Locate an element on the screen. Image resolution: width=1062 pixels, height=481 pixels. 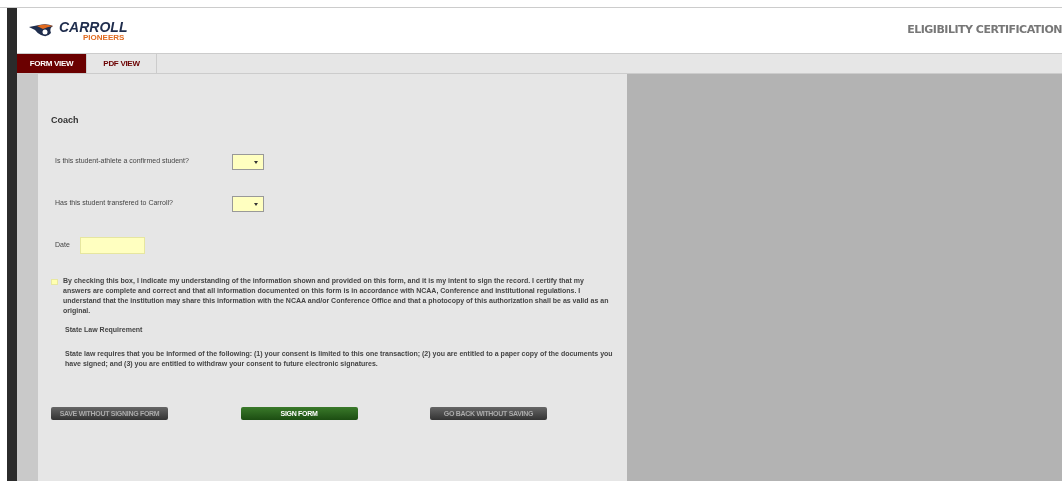
checkbox is located at coordinates (54, 281).